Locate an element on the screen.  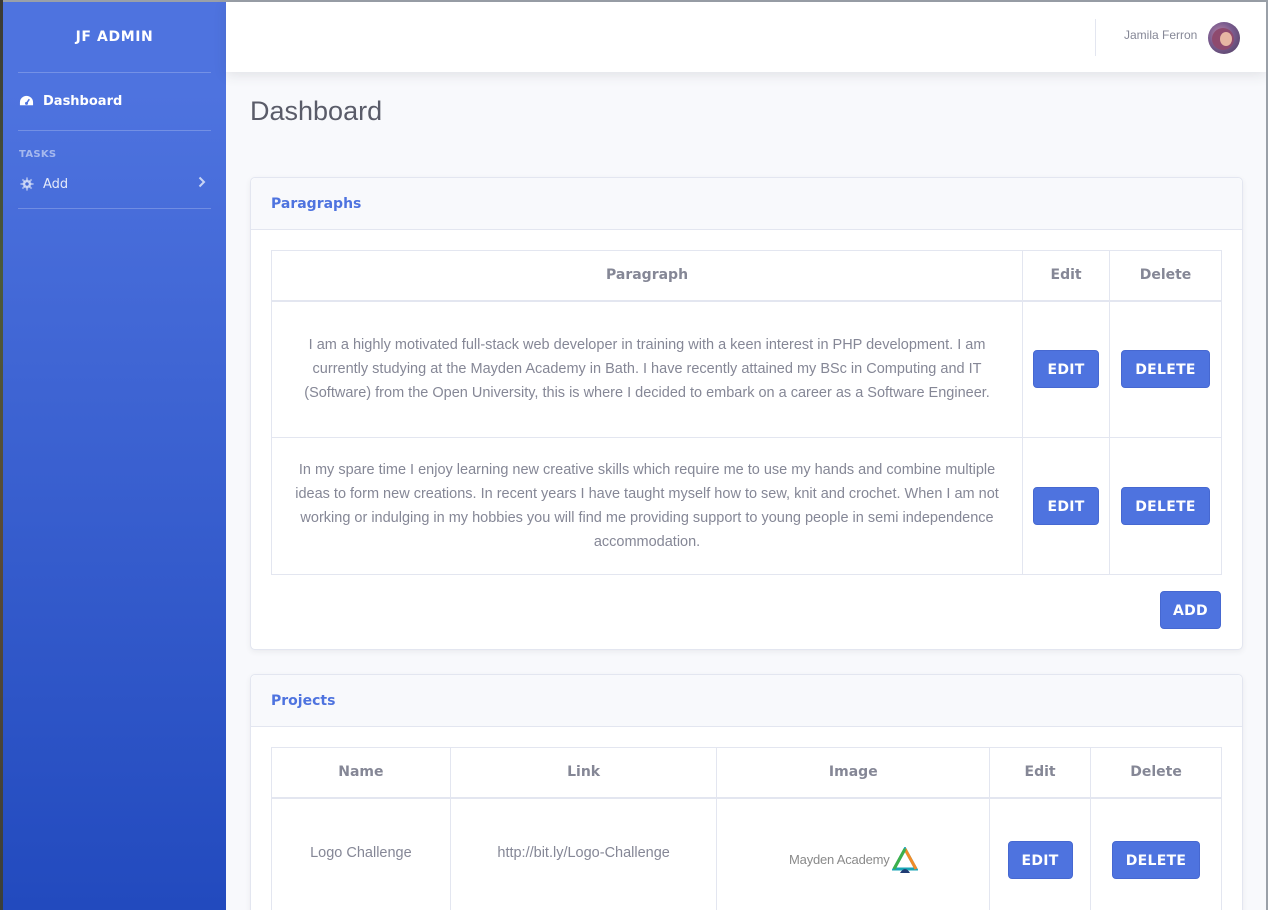
sidebar-divider is located at coordinates (114, 208).